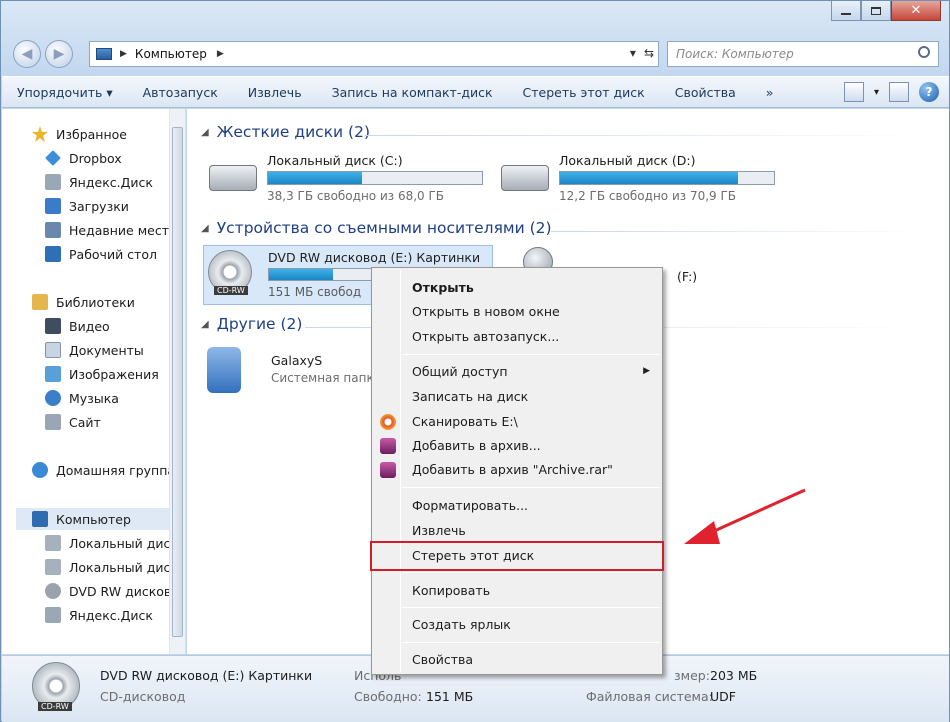  What do you see at coordinates (91, 134) in the screenshot?
I see `sidebar-item-label: Избранное` at bounding box center [91, 134].